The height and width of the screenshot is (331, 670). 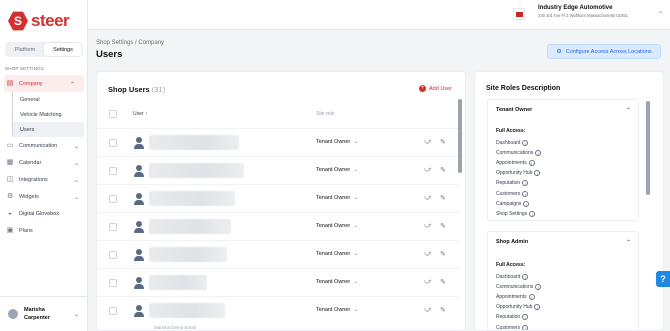 What do you see at coordinates (48, 129) in the screenshot?
I see `sidebar-item-users: Users` at bounding box center [48, 129].